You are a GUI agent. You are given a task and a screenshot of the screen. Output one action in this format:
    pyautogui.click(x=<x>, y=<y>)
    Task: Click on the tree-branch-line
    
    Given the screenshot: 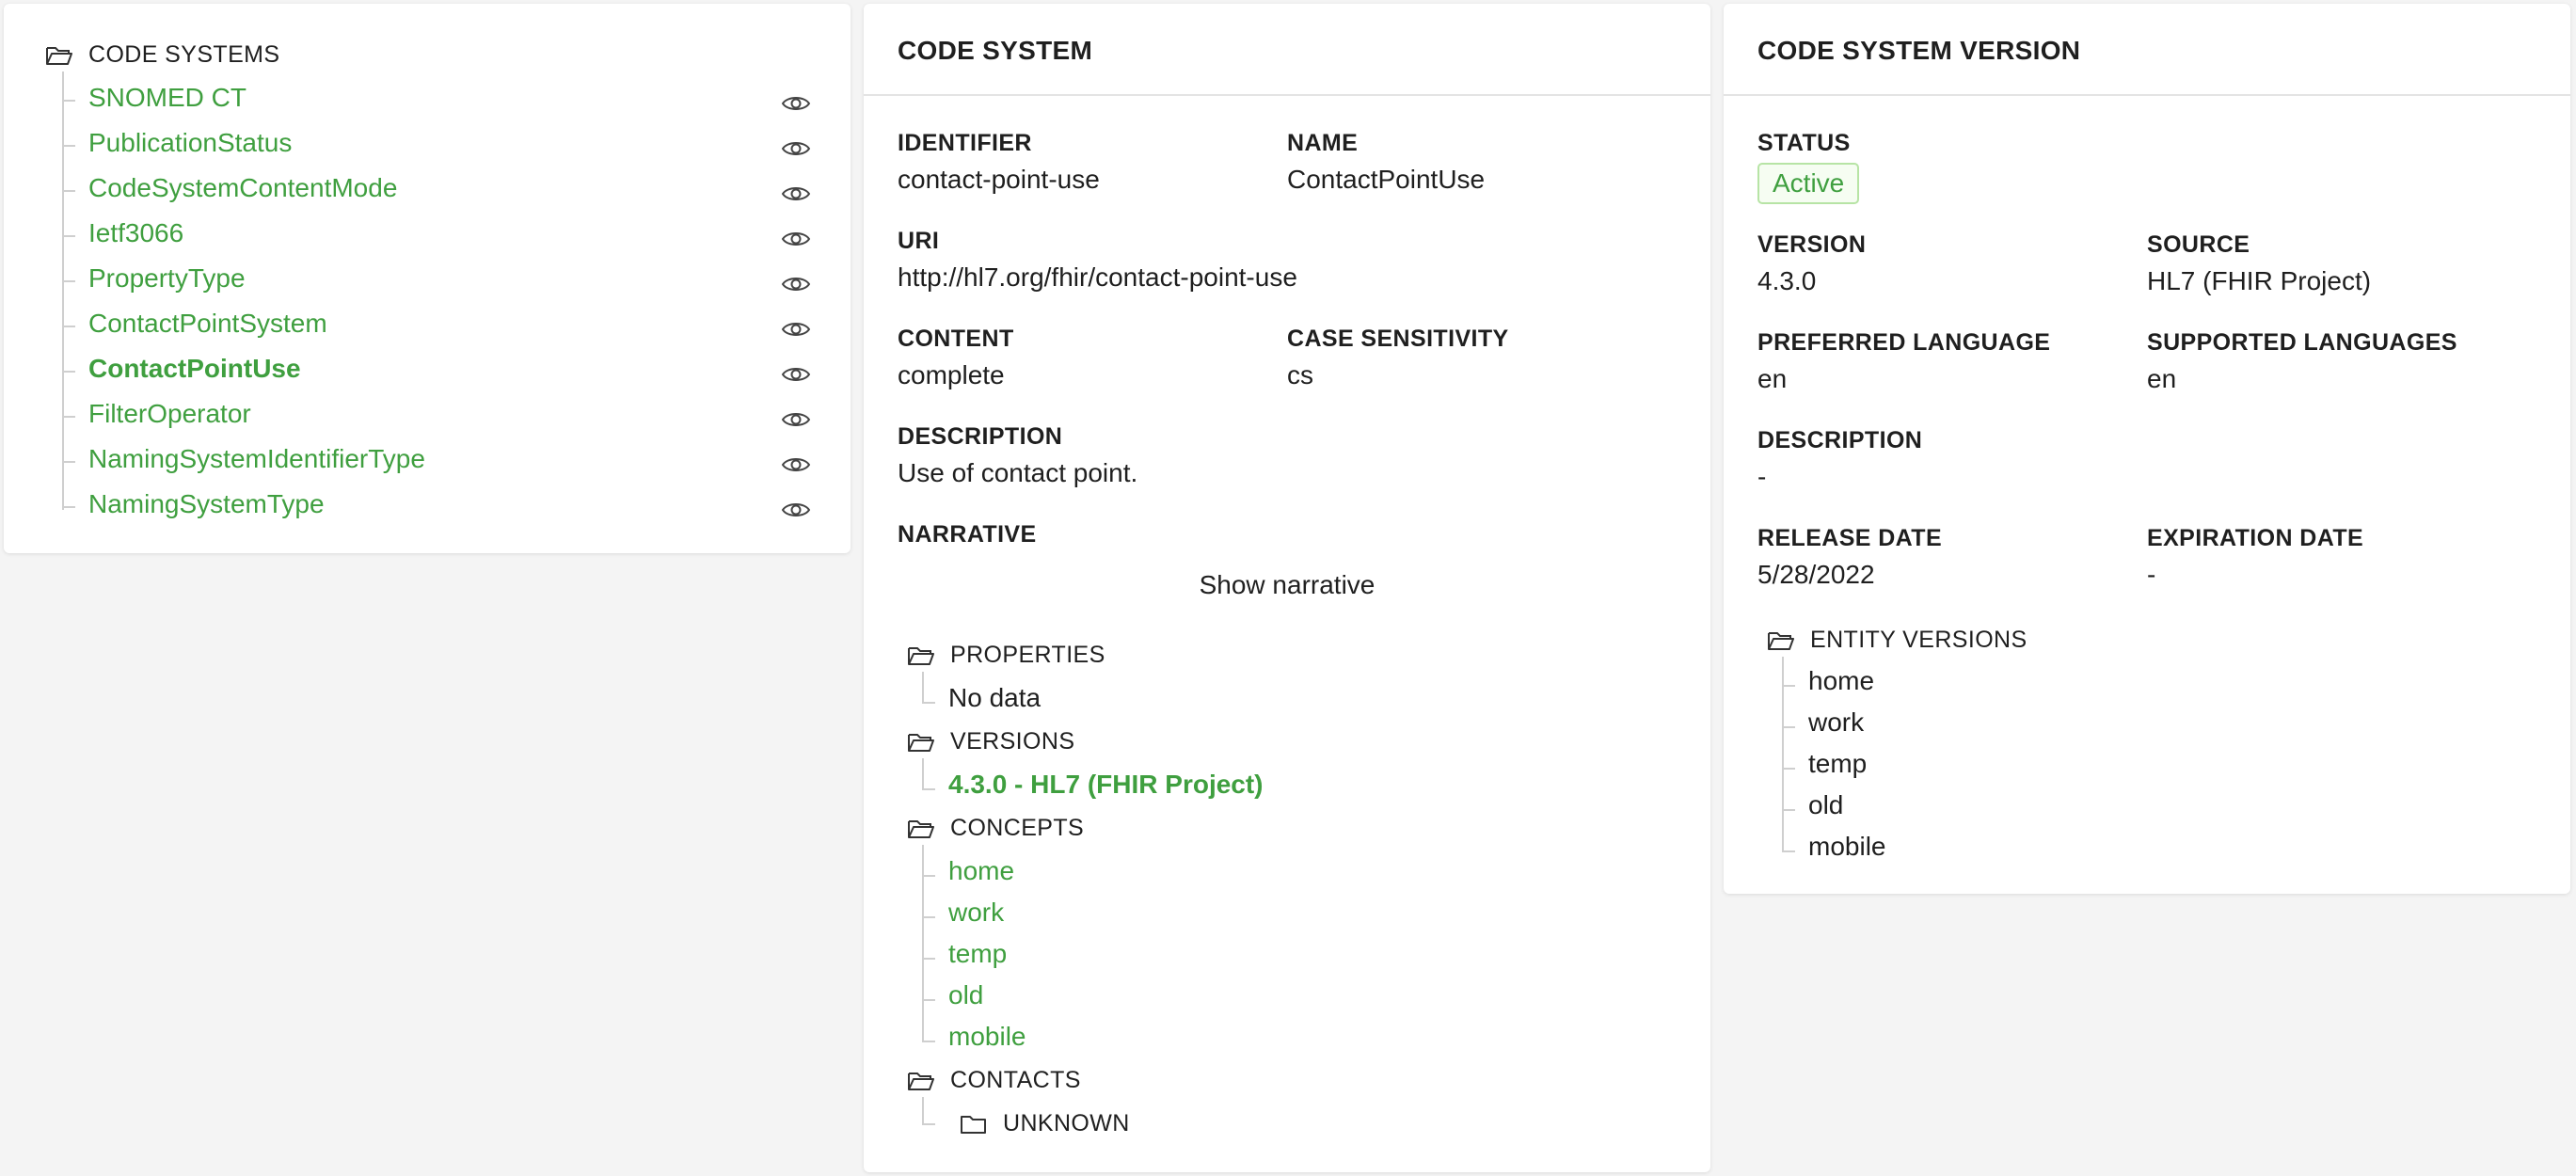 What is the action you would take?
    pyautogui.click(x=63, y=291)
    